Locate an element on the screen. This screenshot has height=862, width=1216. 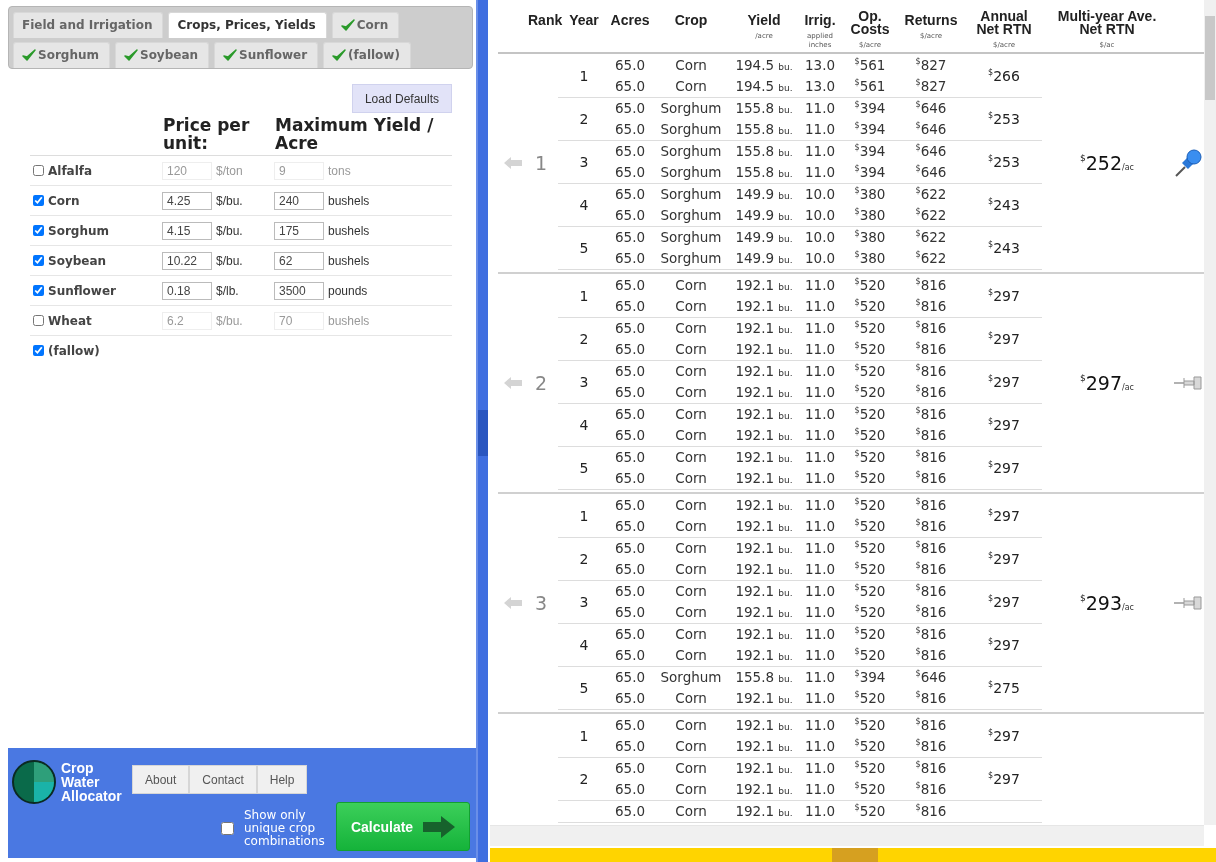
nav-button: Contact is located at coordinates (223, 779).